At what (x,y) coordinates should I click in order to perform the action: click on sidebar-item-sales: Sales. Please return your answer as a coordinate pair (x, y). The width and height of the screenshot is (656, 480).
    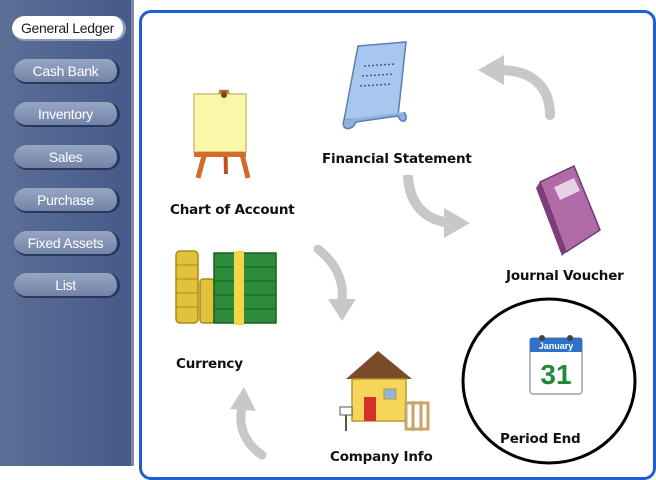
    Looking at the image, I should click on (67, 157).